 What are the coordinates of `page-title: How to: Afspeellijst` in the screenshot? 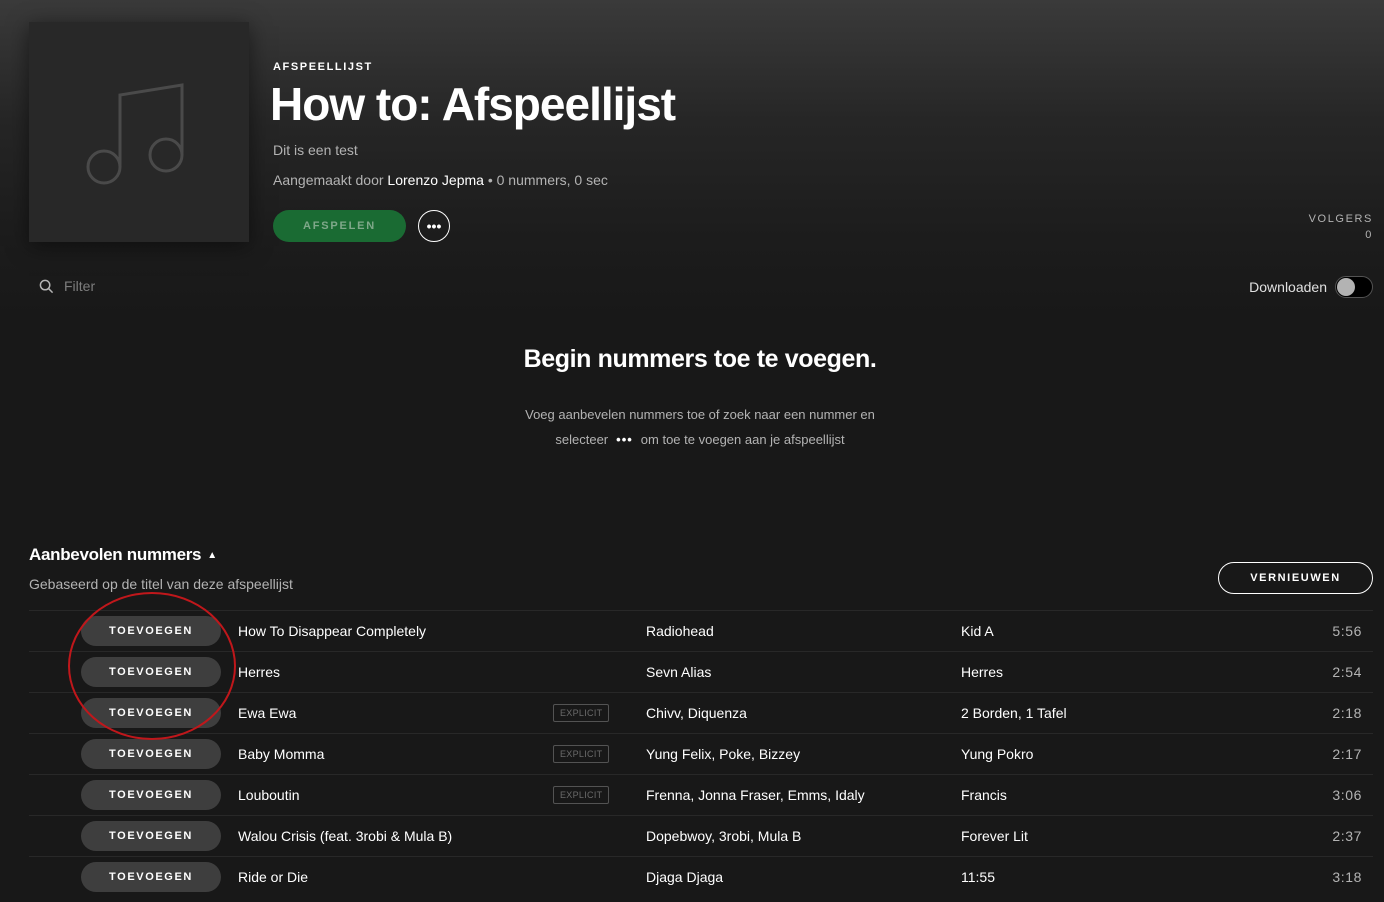 It's located at (473, 104).